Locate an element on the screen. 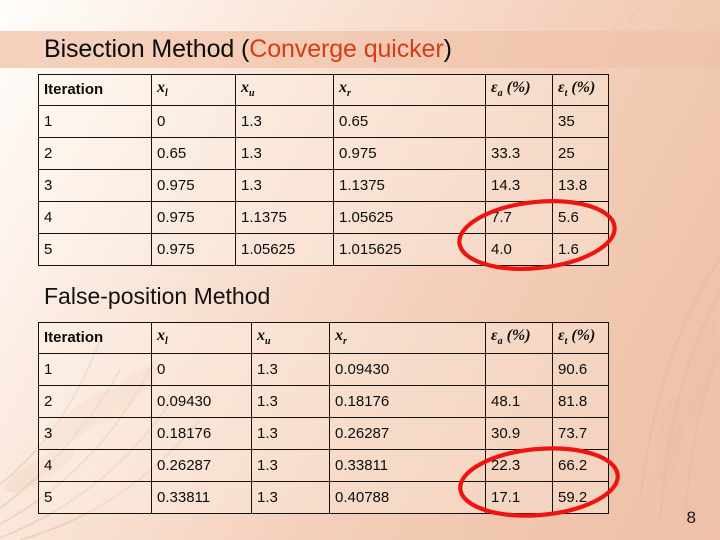 This screenshot has height=540, width=720. cell-xr: 0.975 is located at coordinates (409, 153).